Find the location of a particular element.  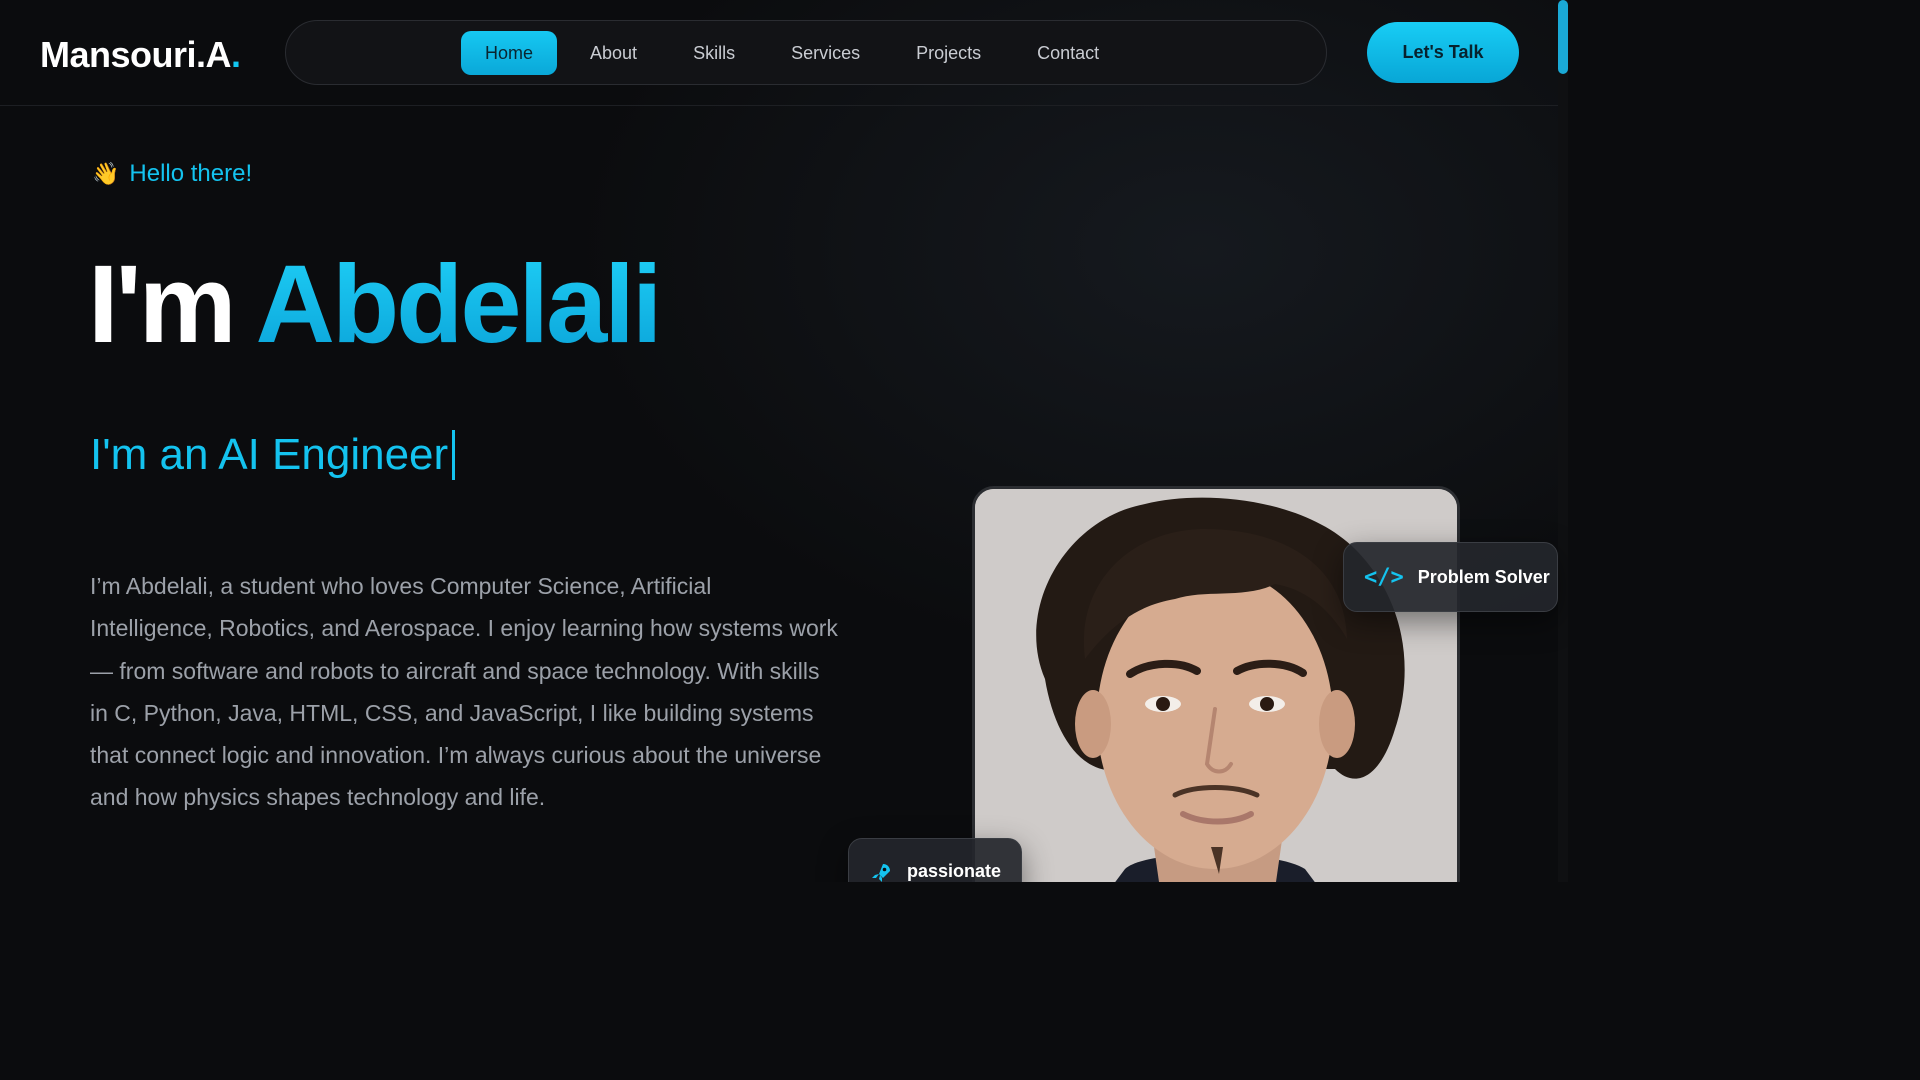

badge-label: passionate is located at coordinates (954, 871).